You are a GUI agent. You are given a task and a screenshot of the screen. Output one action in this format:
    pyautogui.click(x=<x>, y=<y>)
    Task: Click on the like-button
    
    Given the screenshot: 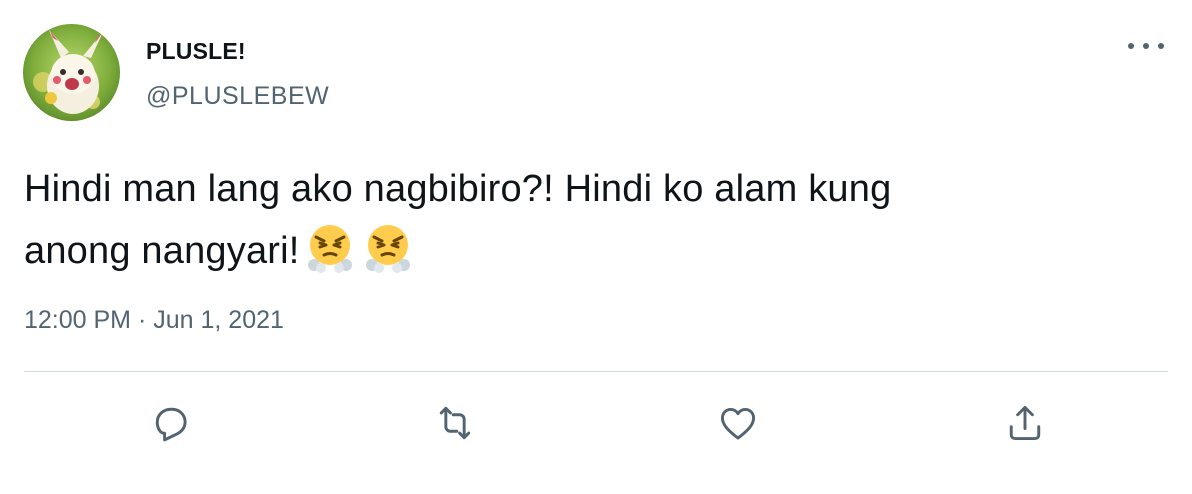 What is the action you would take?
    pyautogui.click(x=738, y=423)
    